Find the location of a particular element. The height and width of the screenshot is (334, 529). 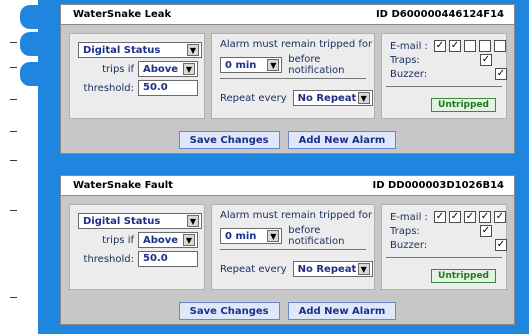

panel-header: WaterSnake Fault ID DD000003D1026B14 is located at coordinates (287, 186).